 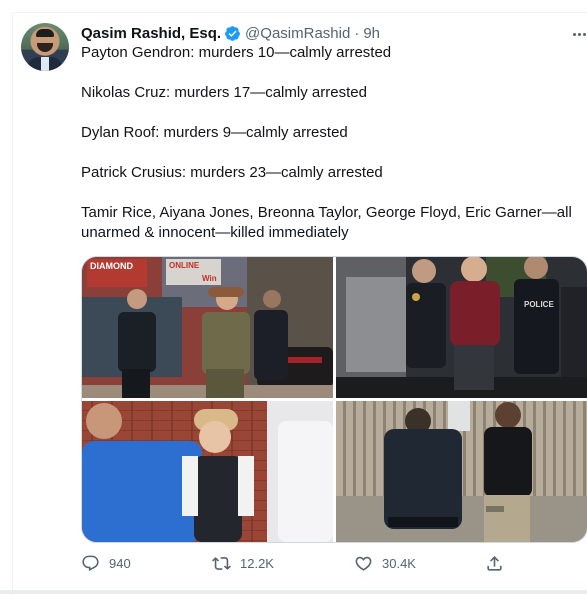 What do you see at coordinates (184, 265) in the screenshot?
I see `storefront-sign-2: ONLINE` at bounding box center [184, 265].